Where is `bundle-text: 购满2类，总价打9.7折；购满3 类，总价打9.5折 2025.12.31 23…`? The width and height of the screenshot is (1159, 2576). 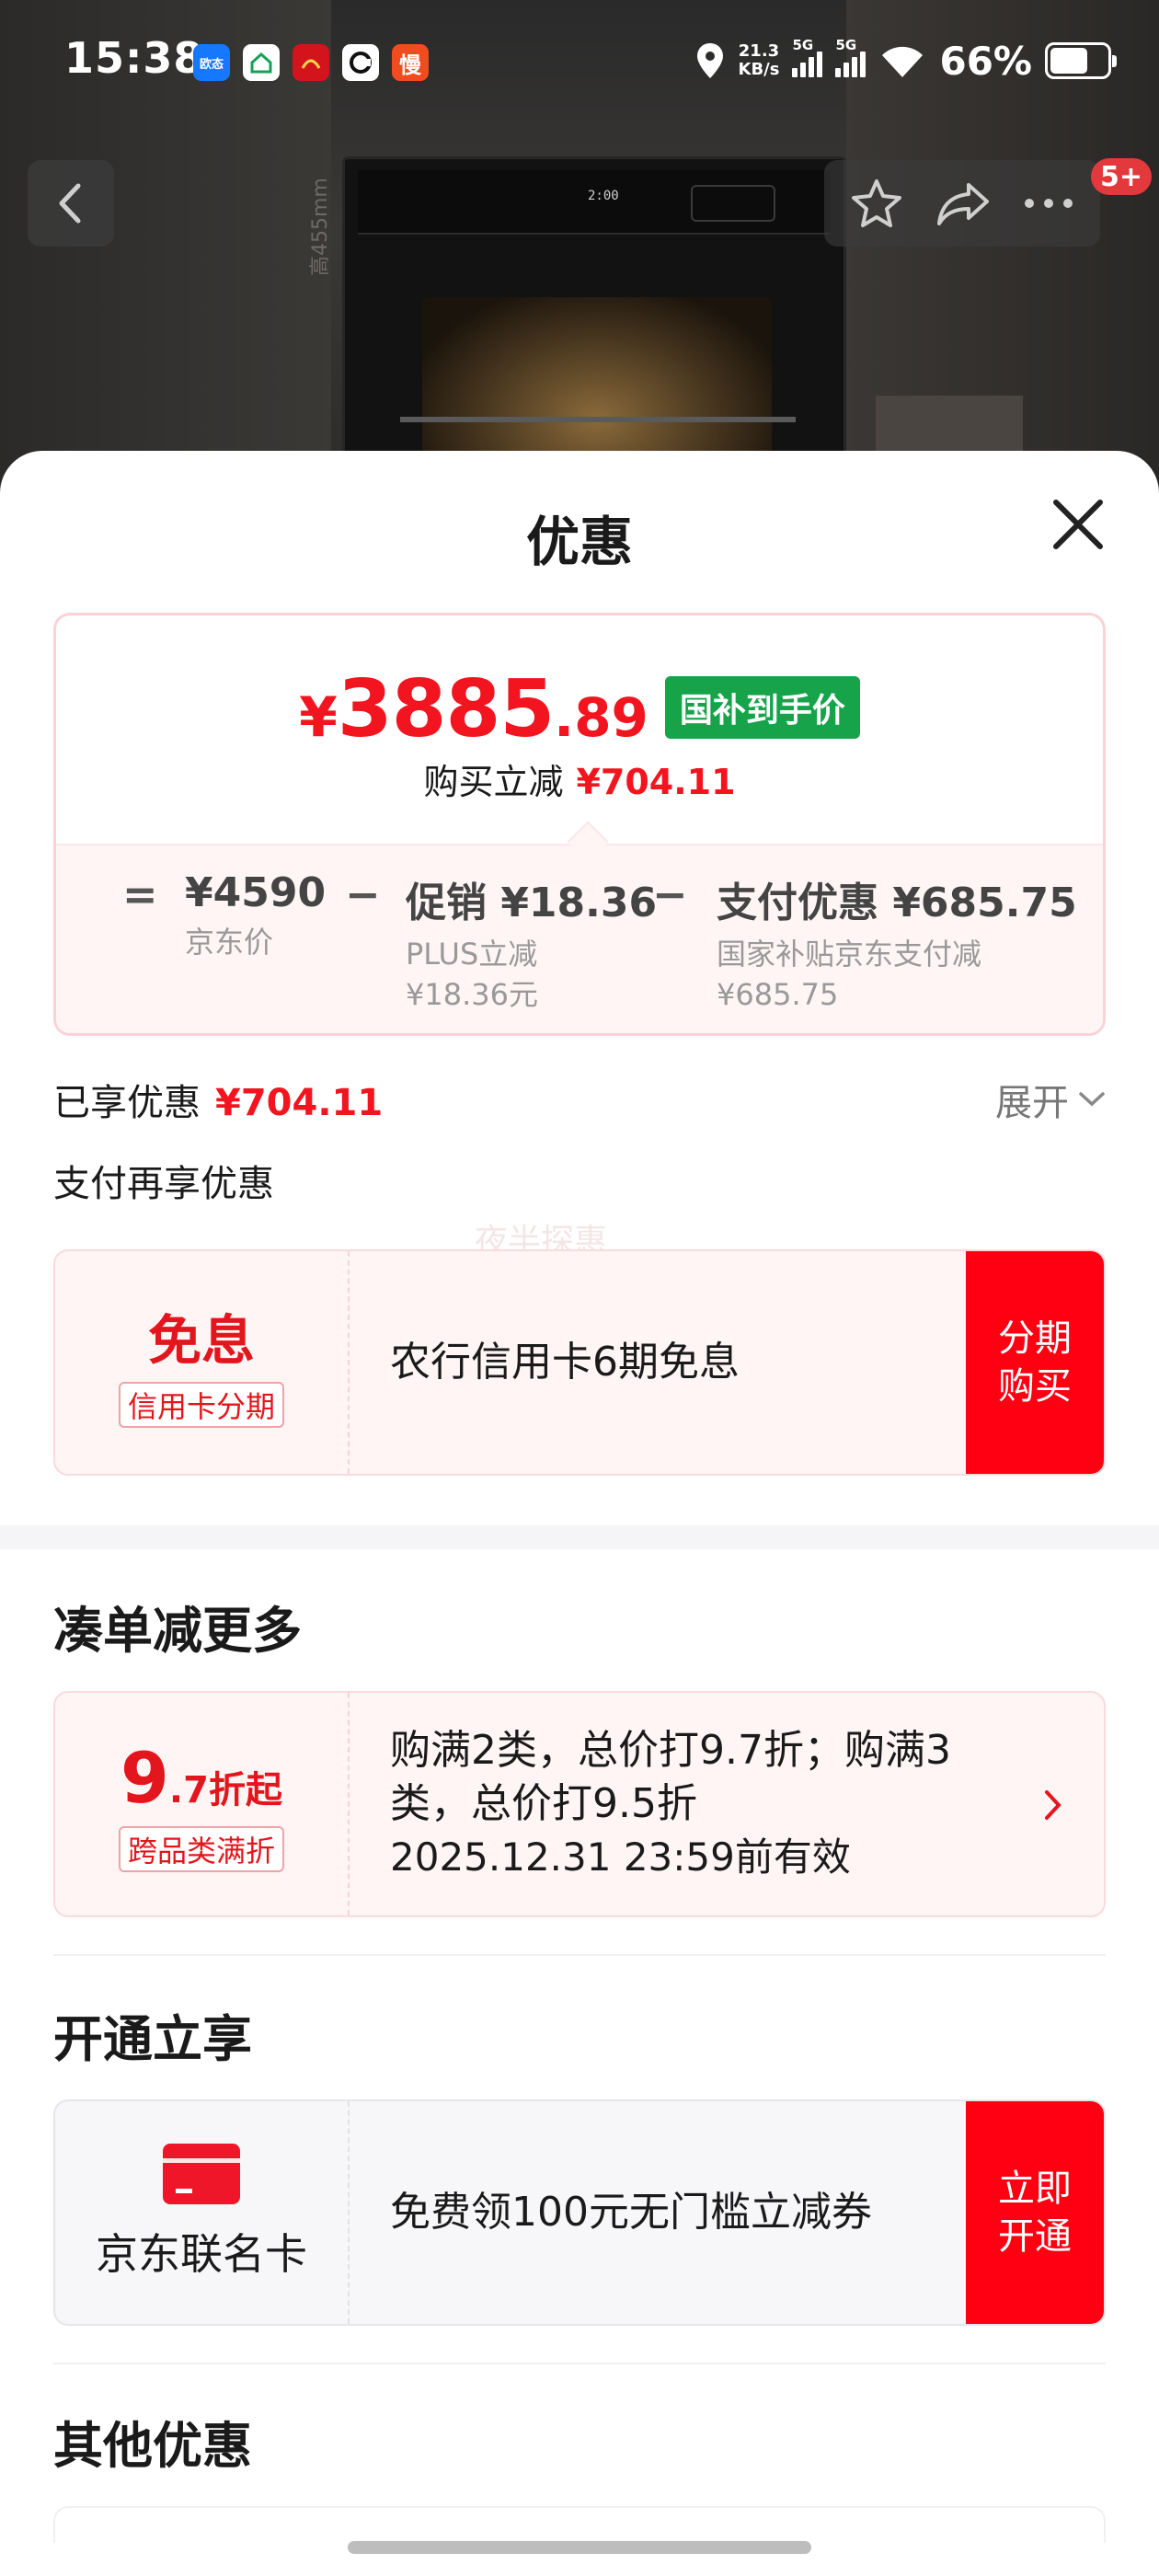
bundle-text: 购满2类，总价打9.7折；购满3 类，总价打9.5折 2025.12.31 23… is located at coordinates (705, 1804).